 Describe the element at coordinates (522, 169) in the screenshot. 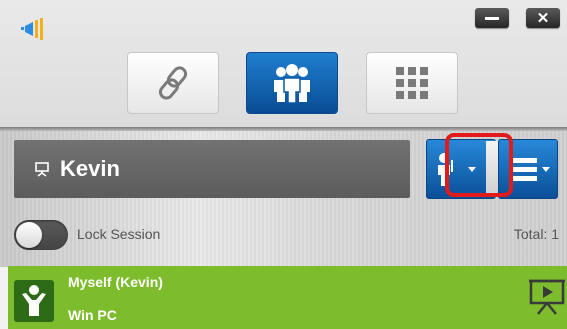

I see `list-icon` at that location.